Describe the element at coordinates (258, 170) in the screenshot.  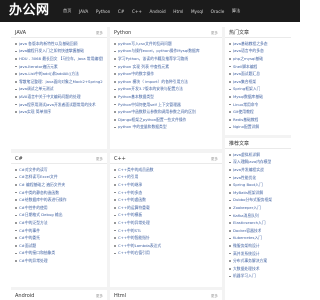
I see `article-link: Java并发编程实战` at that location.